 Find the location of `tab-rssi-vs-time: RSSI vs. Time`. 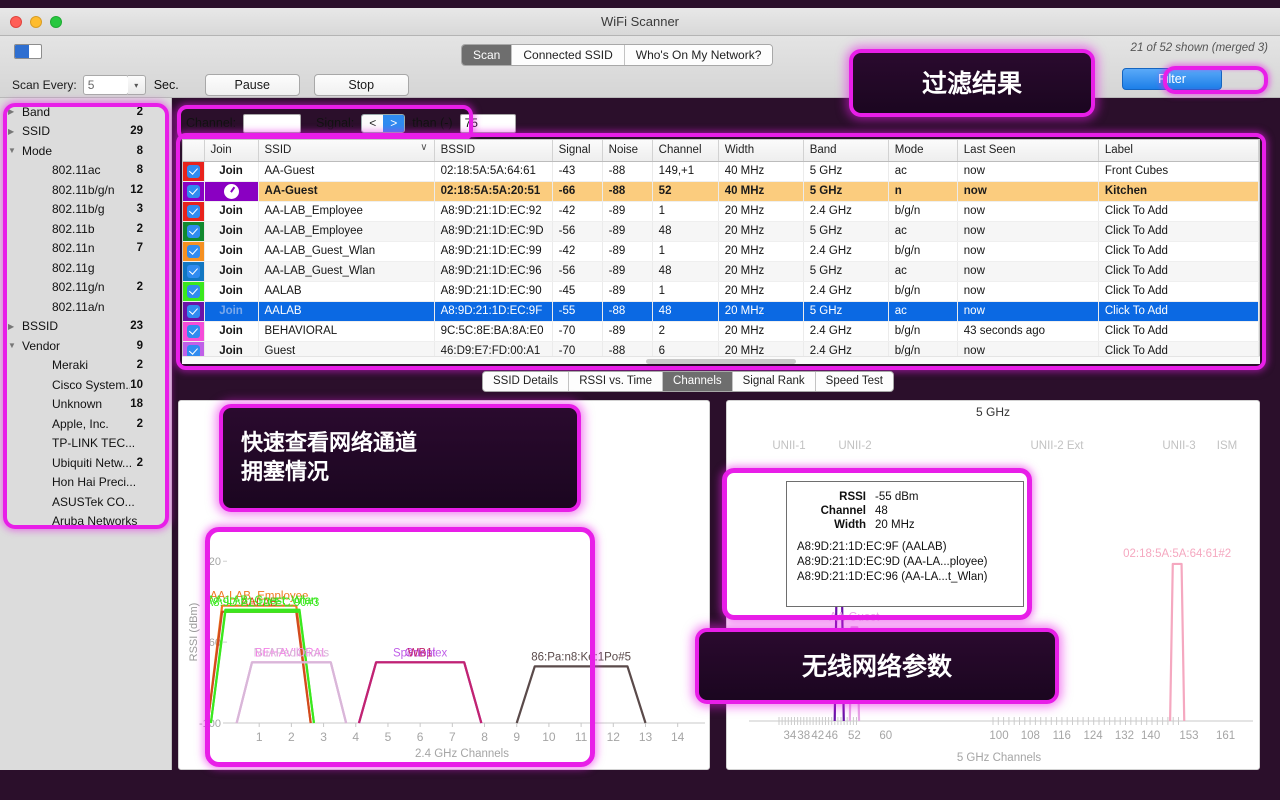

tab-rssi-vs-time: RSSI vs. Time is located at coordinates (616, 381).